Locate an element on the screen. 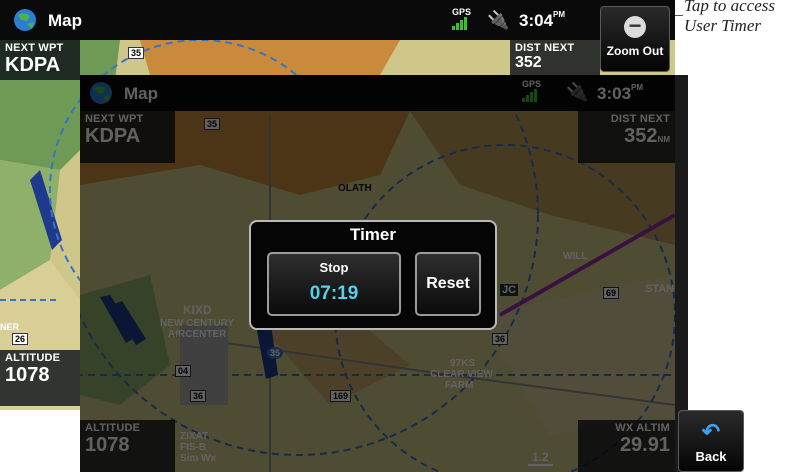 The height and width of the screenshot is (472, 800). road-label-36b: 36 is located at coordinates (500, 339).